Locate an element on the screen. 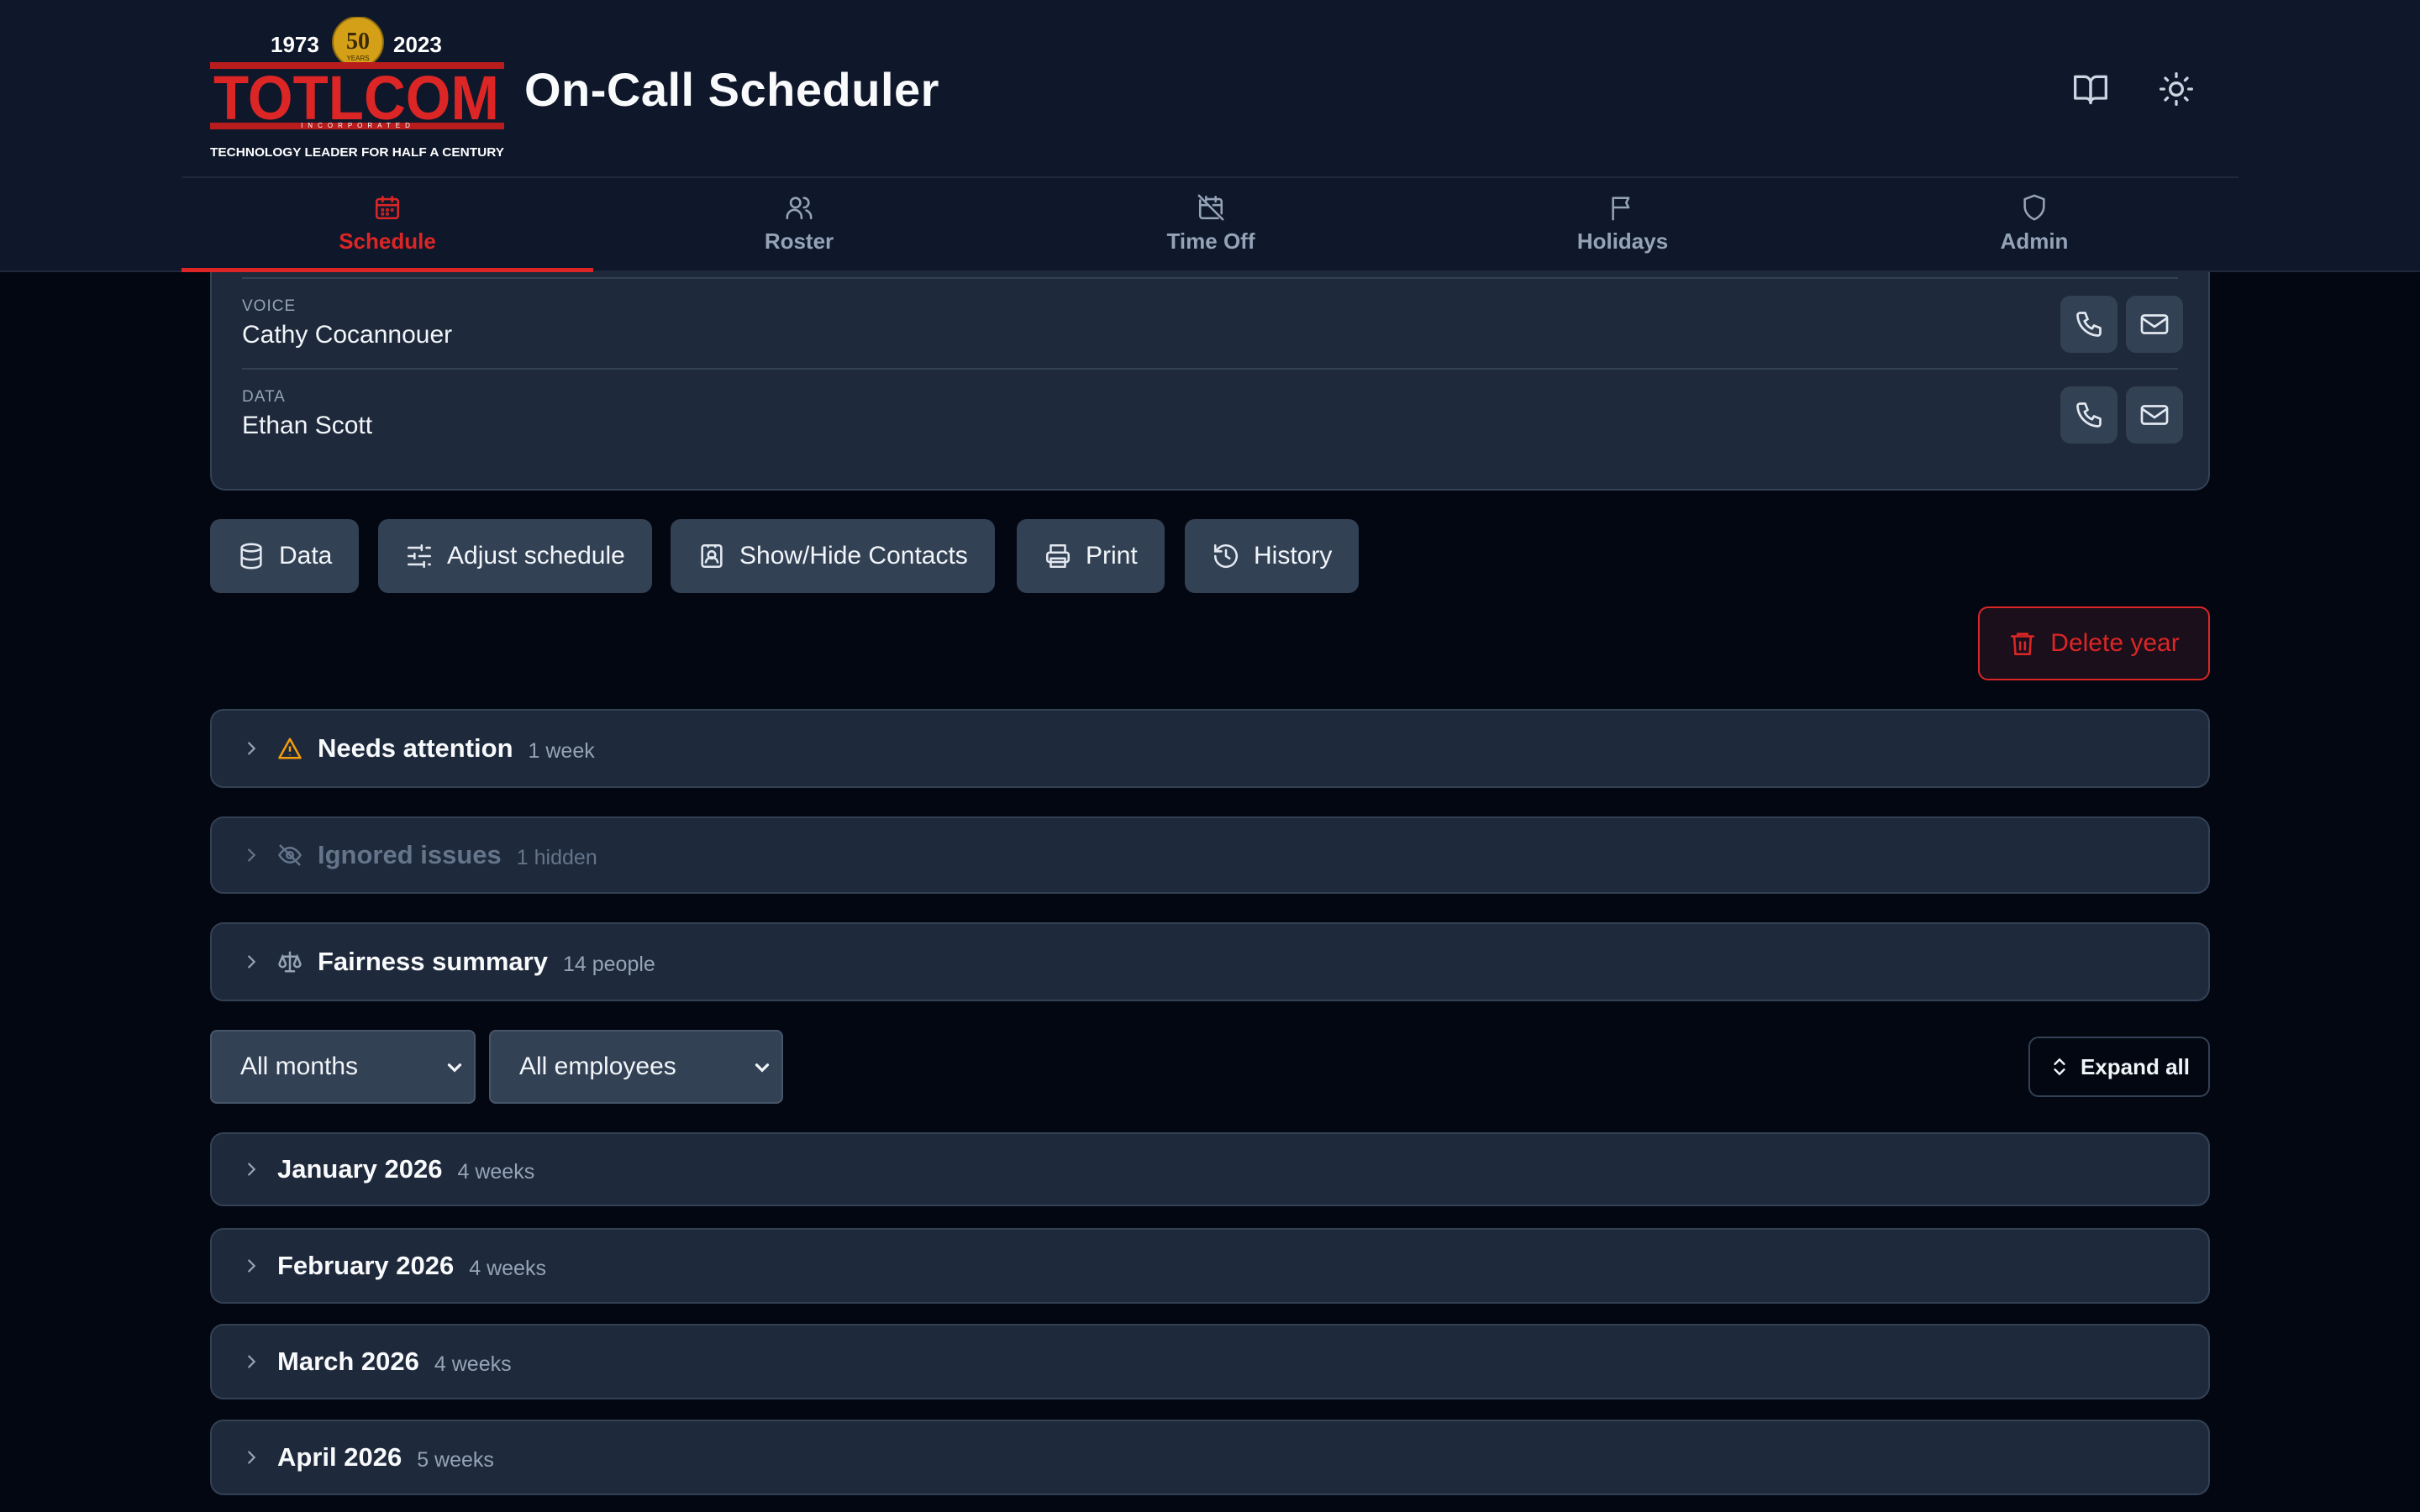  svg-text: INCORPORATED is located at coordinates (358, 125).